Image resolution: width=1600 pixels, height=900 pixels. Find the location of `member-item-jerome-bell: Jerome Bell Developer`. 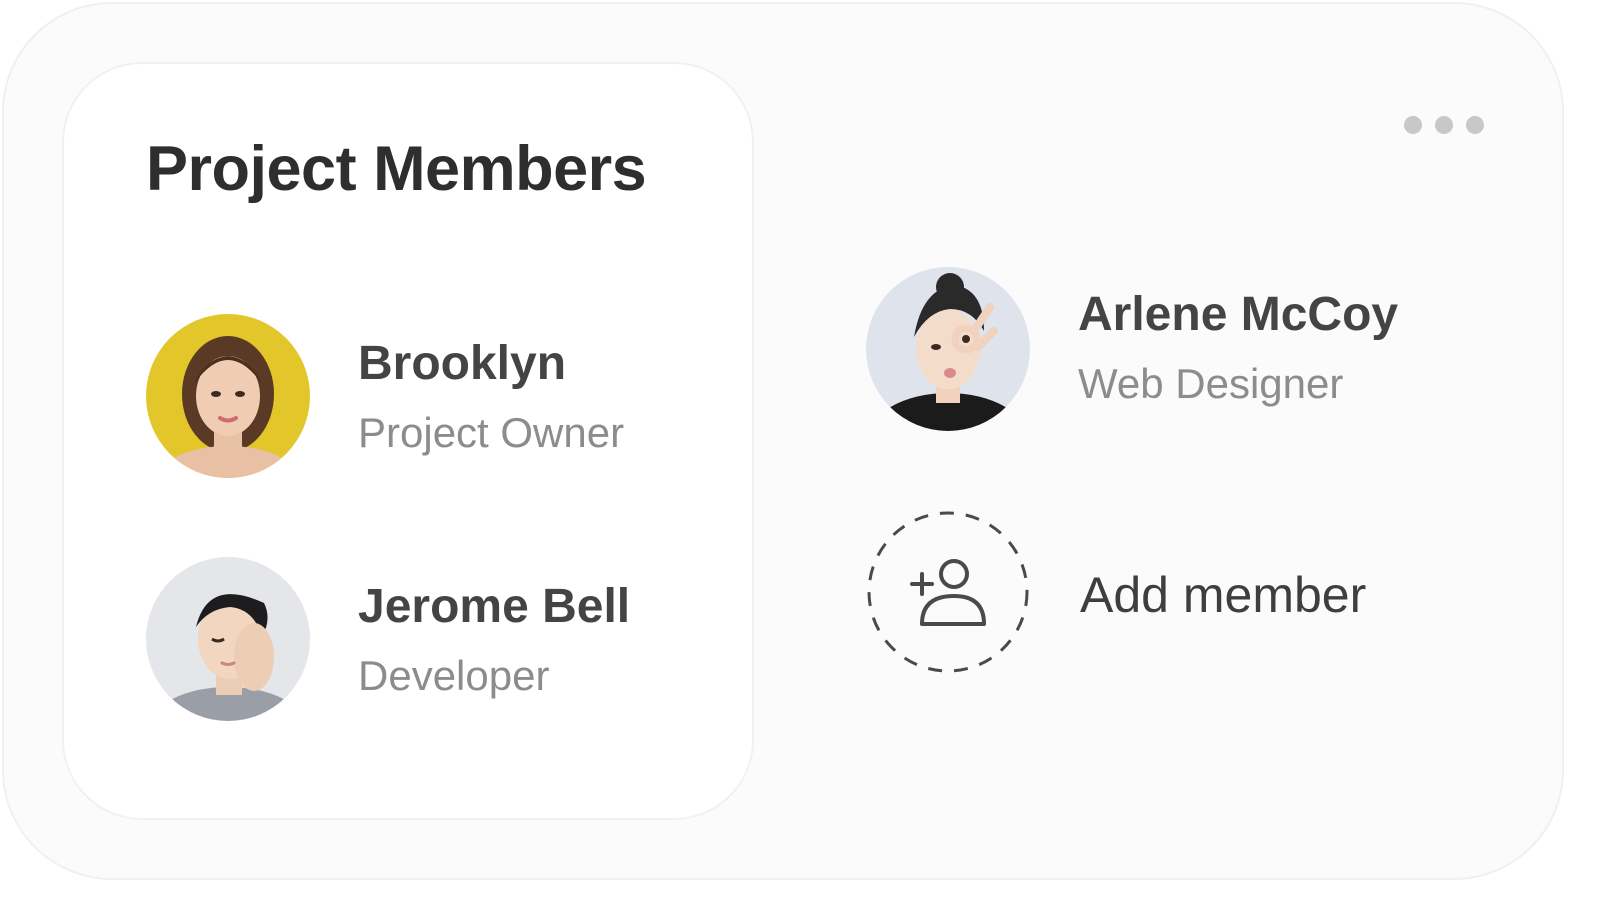

member-item-jerome-bell: Jerome Bell Developer is located at coordinates (426, 640).